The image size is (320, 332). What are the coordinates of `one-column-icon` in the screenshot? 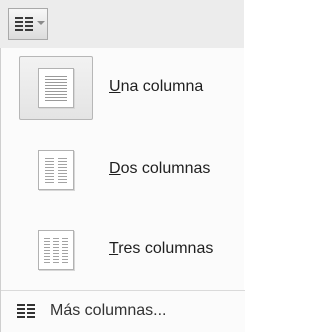 It's located at (56, 88).